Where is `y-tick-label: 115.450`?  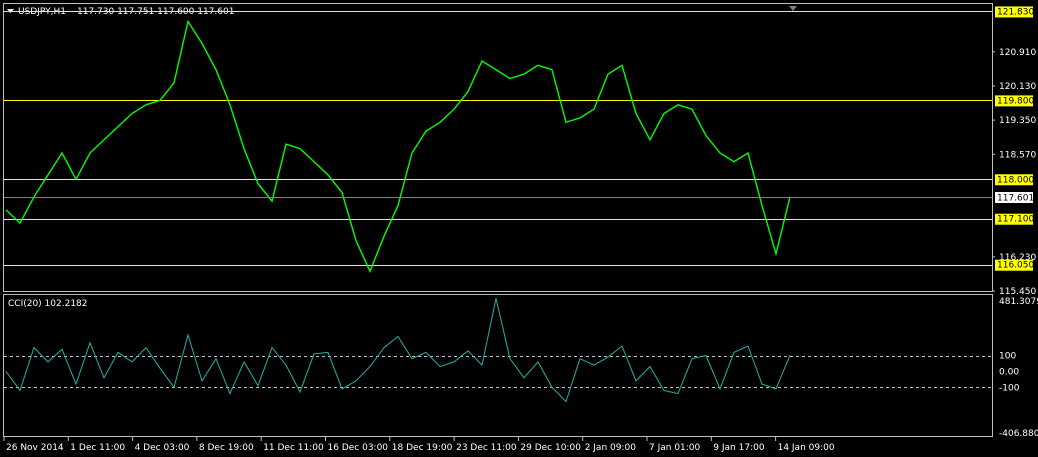 y-tick-label: 115.450 is located at coordinates (1017, 292).